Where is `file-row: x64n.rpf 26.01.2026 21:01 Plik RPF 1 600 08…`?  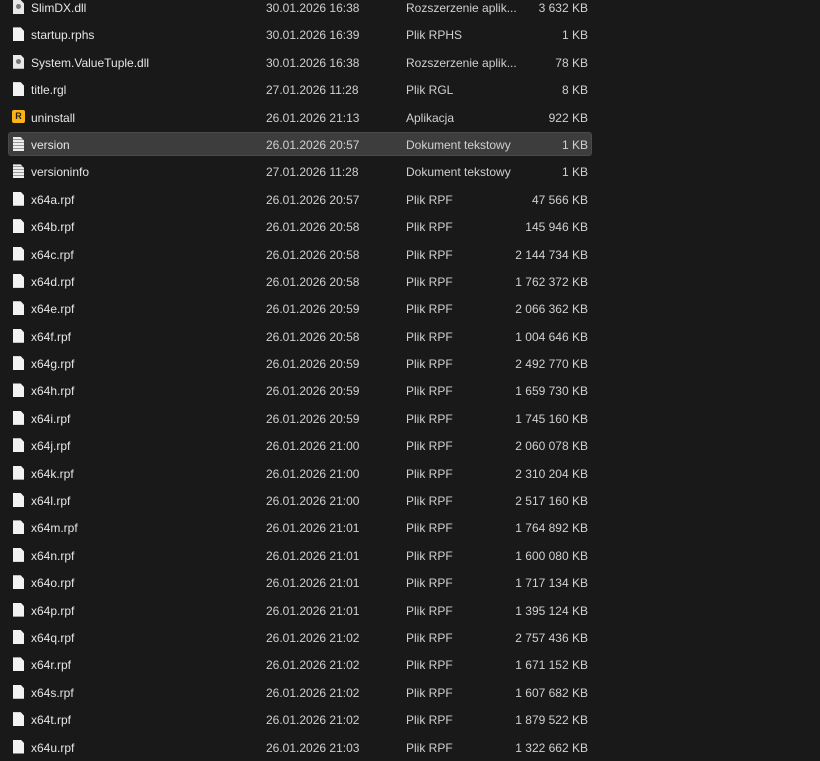
file-row: x64n.rpf 26.01.2026 21:01 Plik RPF 1 600 08… is located at coordinates (410, 555).